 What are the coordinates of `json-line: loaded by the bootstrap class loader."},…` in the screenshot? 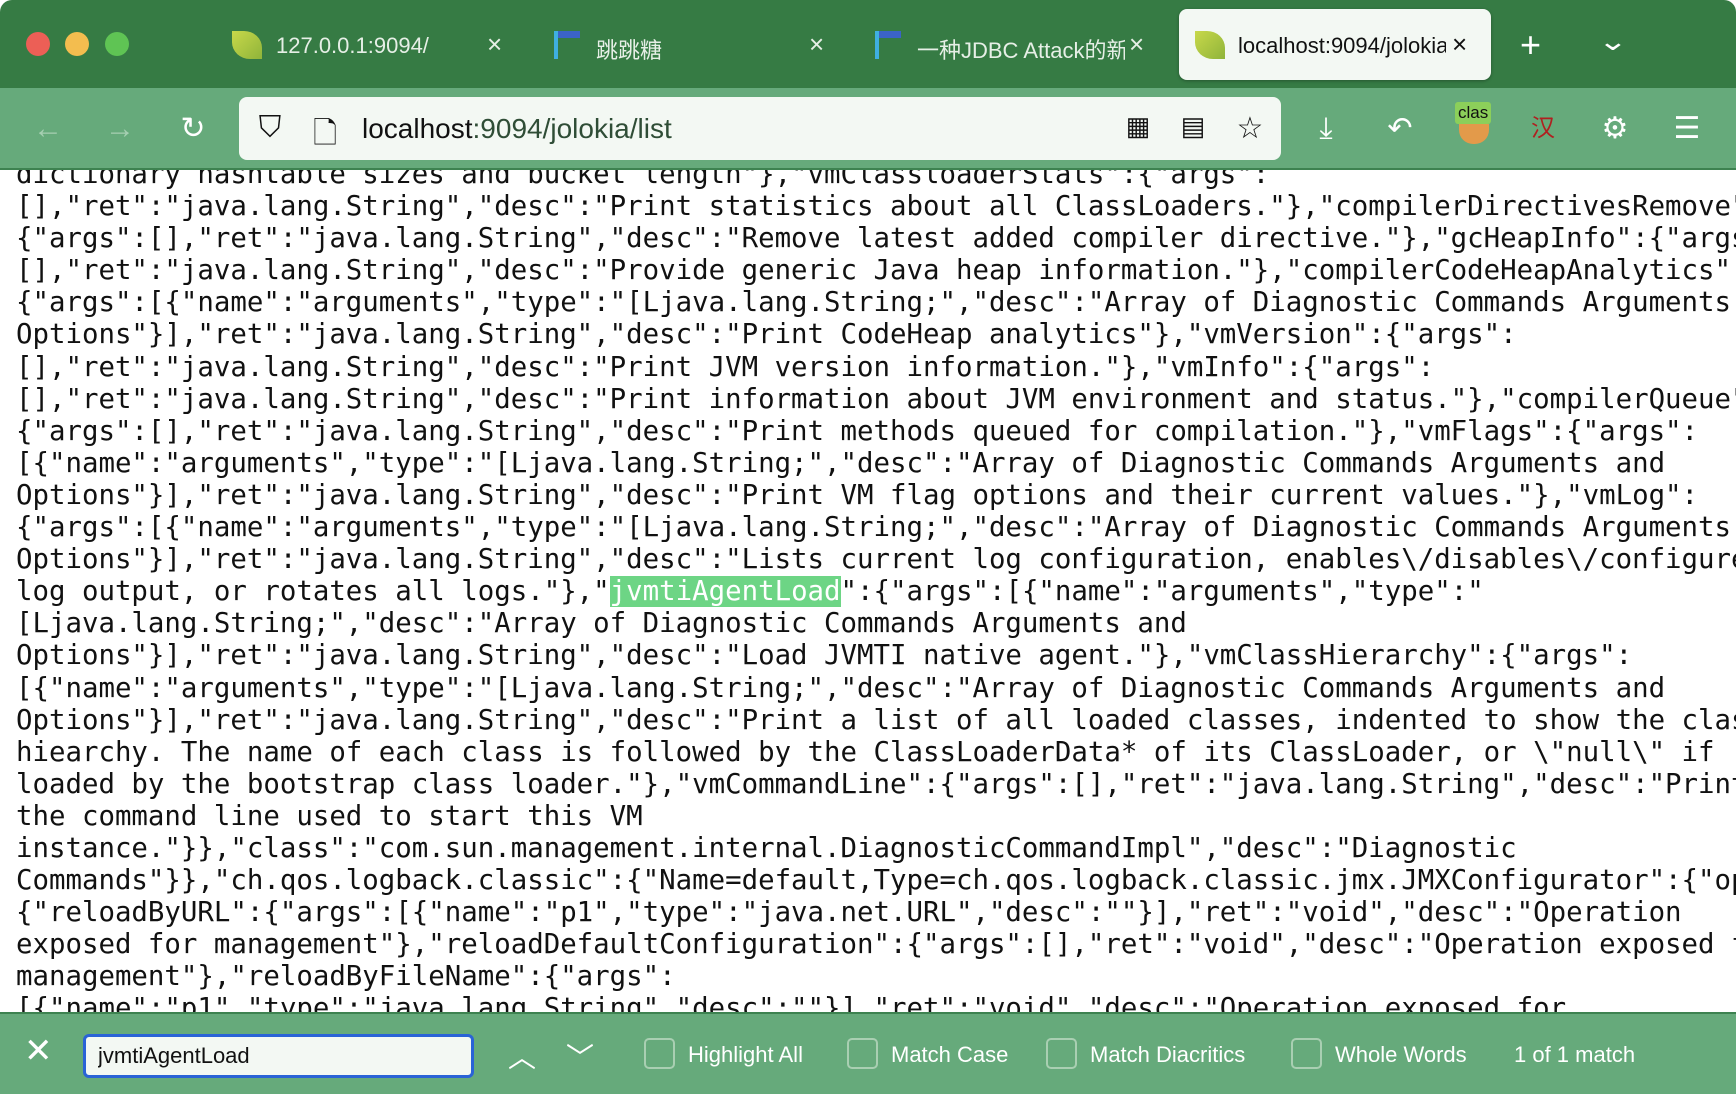 It's located at (876, 784).